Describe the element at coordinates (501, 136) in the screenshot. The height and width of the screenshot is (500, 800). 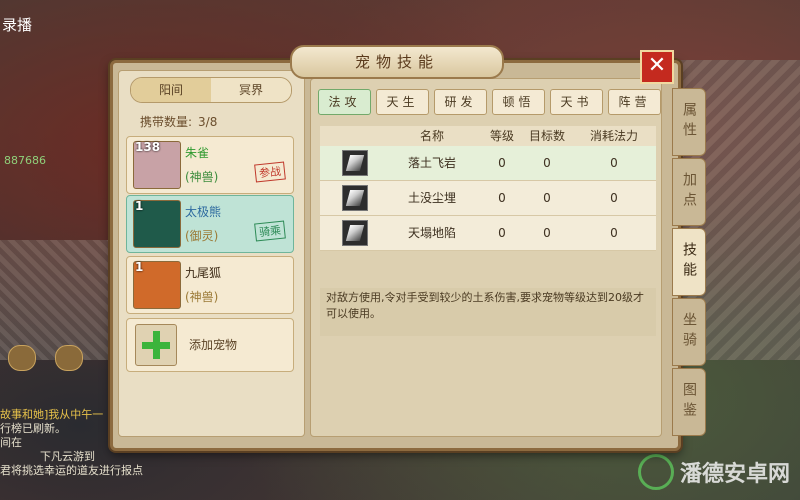
I see `header-level: 等级` at that location.